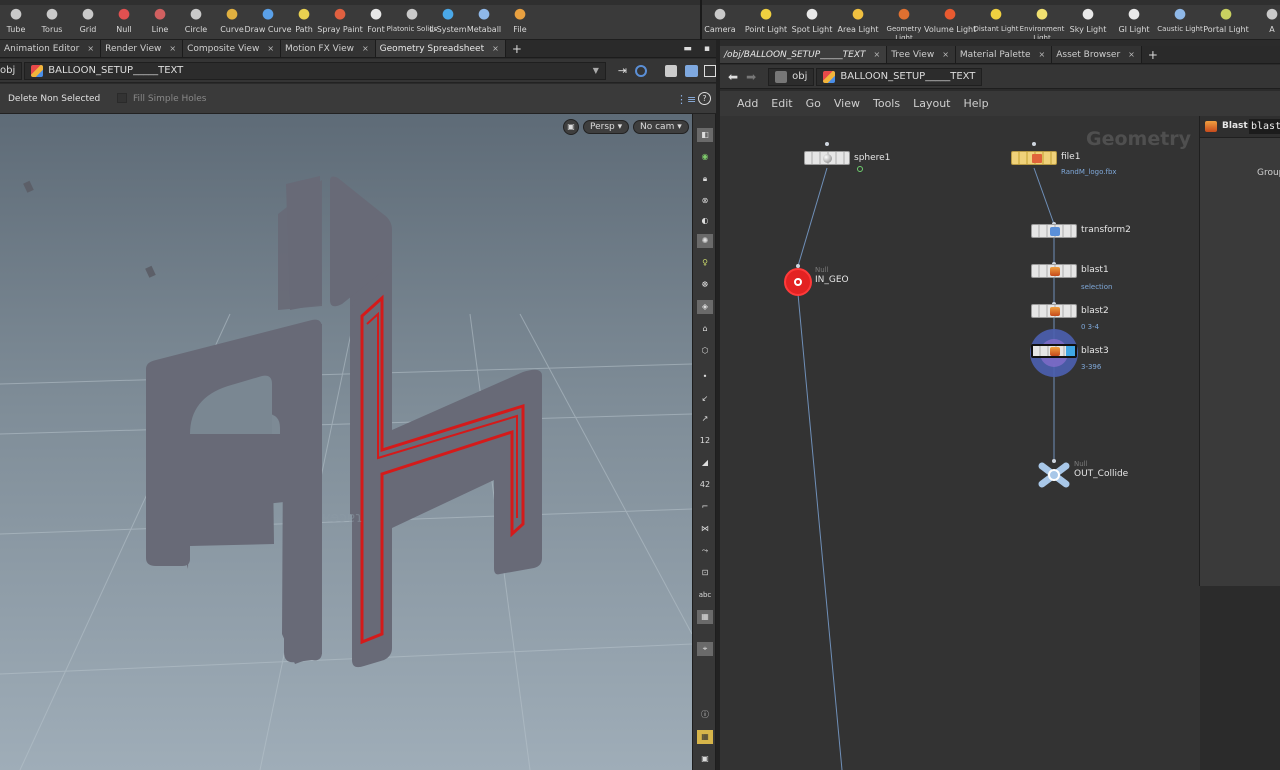  Describe the element at coordinates (1034, 158) in the screenshot. I see `node-file1` at that location.